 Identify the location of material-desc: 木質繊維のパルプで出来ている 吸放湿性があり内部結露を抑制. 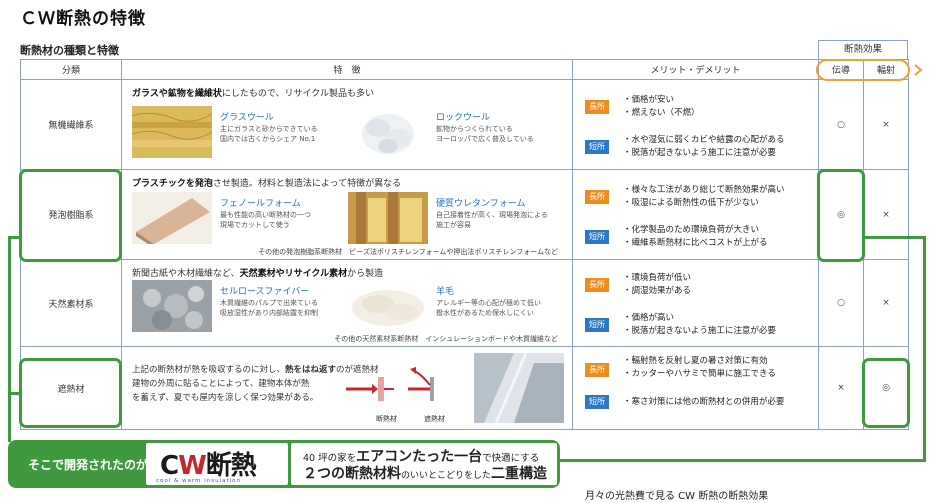
(269, 308).